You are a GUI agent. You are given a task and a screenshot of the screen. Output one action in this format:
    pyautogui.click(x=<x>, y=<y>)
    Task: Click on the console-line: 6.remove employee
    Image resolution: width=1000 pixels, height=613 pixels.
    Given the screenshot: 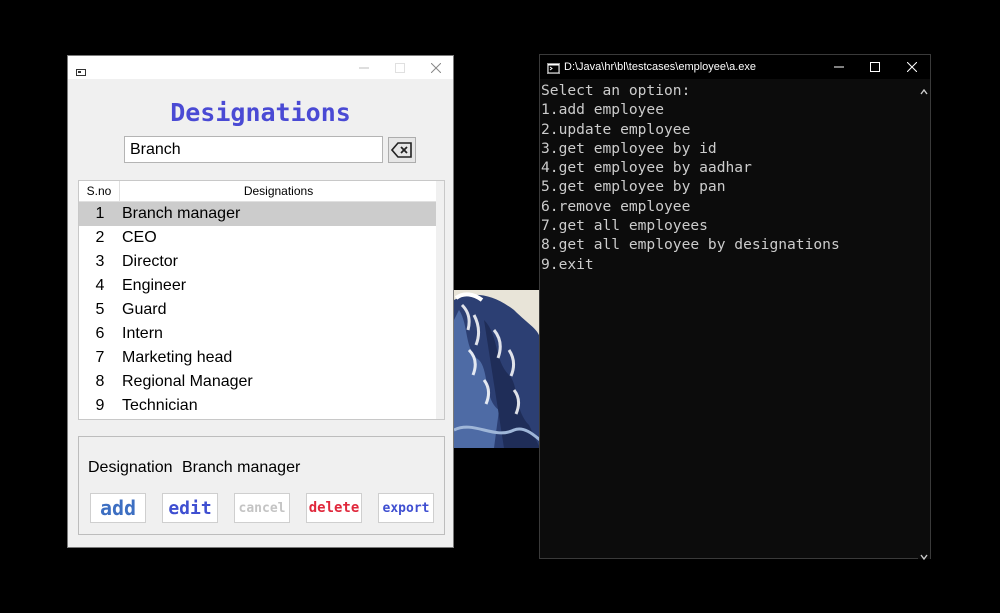 What is the action you would take?
    pyautogui.click(x=616, y=206)
    